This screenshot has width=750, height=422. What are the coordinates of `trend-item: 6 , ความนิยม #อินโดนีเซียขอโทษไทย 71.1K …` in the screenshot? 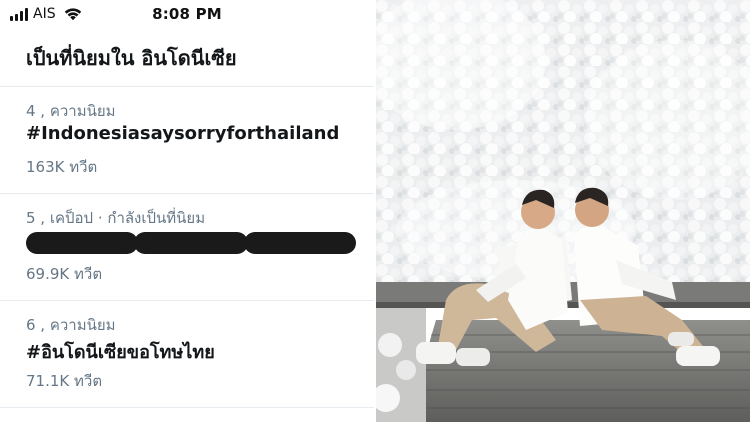 It's located at (187, 354).